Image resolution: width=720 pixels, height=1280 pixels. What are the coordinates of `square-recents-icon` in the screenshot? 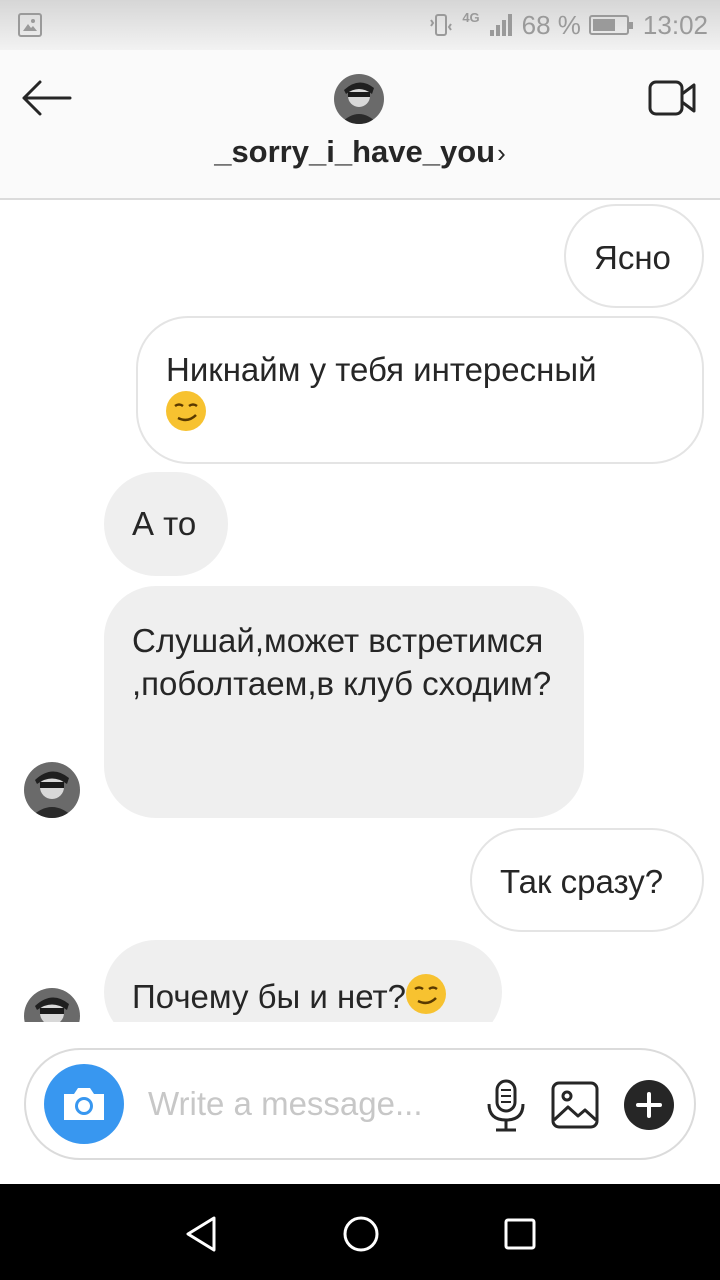 It's located at (520, 1234).